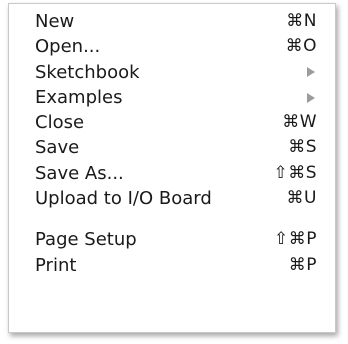 The width and height of the screenshot is (348, 344). What do you see at coordinates (86, 240) in the screenshot?
I see `menu-item-label: Page Setup` at bounding box center [86, 240].